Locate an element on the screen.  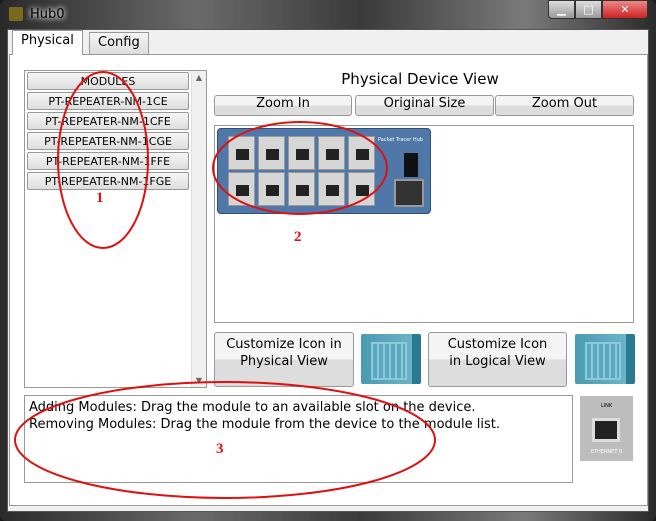
annotation-label-1: 1 is located at coordinates (100, 198).